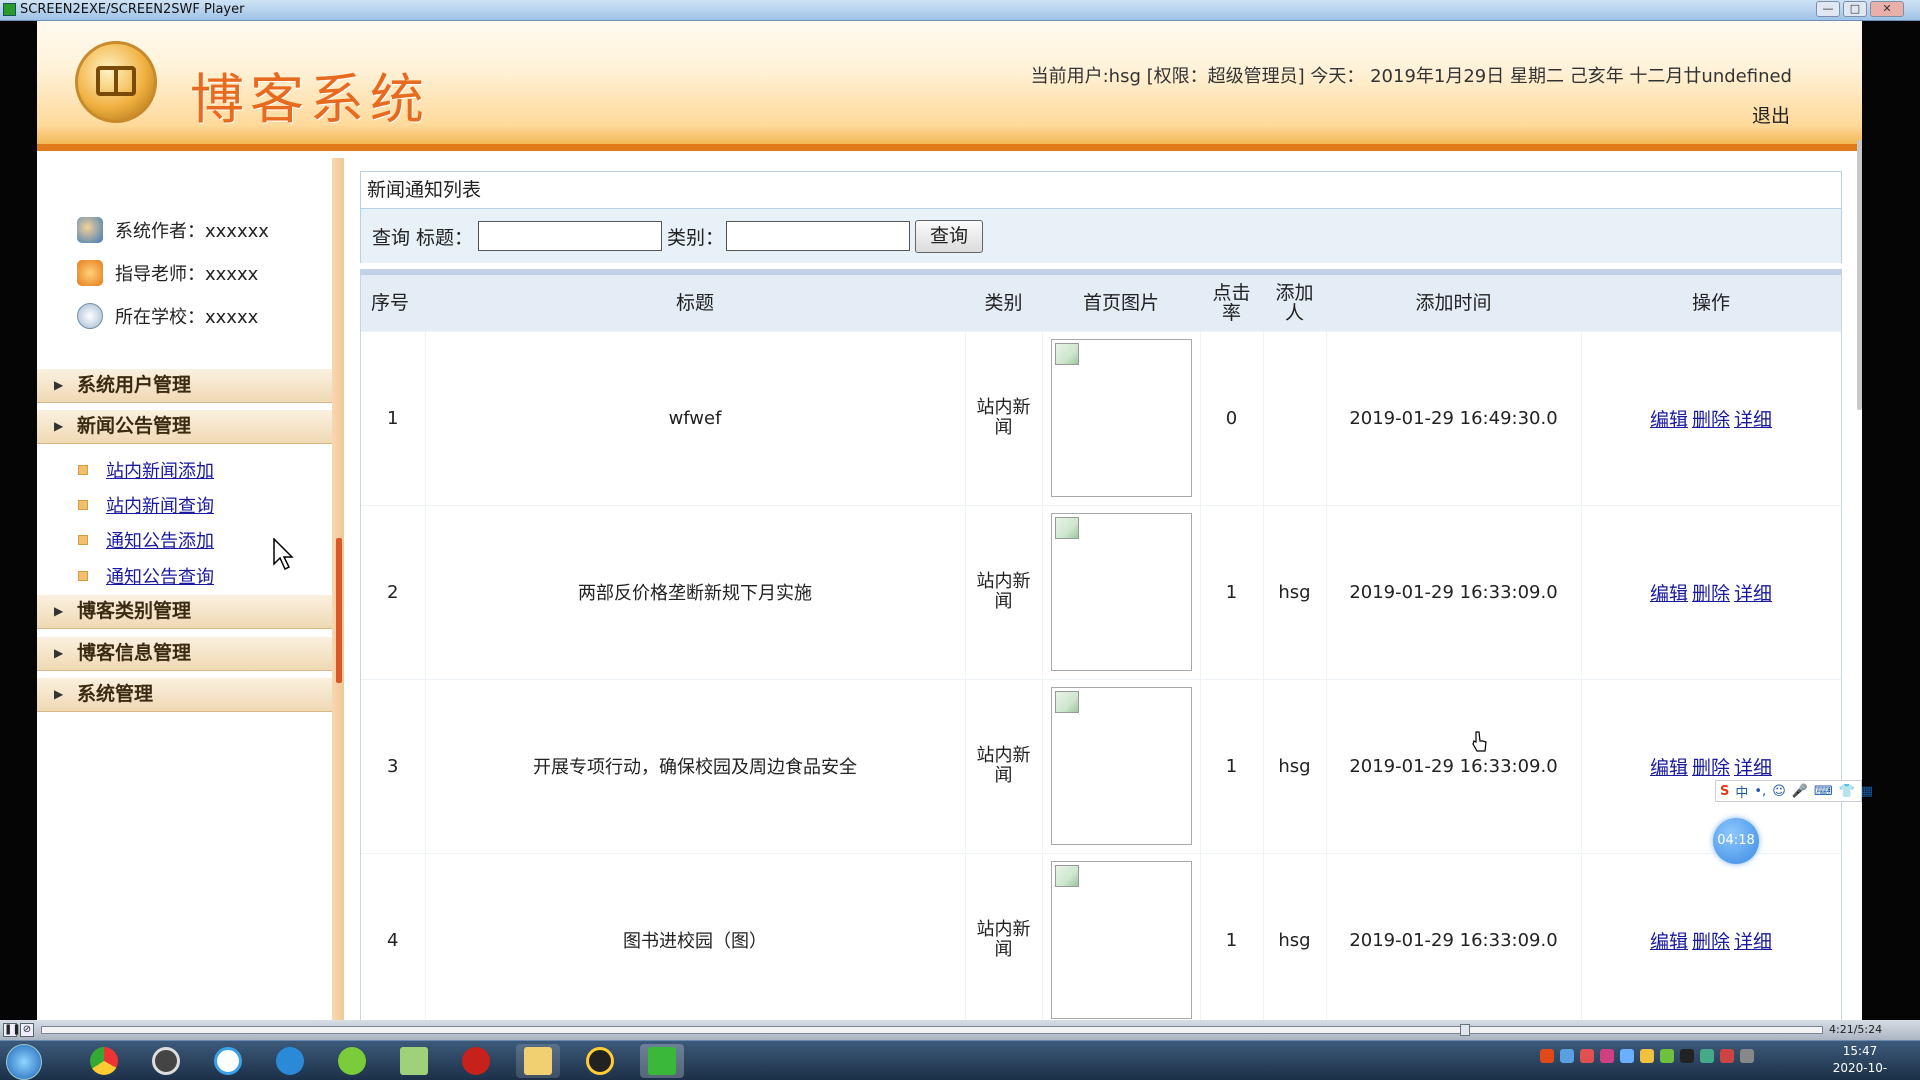  What do you see at coordinates (18, 521) in the screenshot?
I see `letterbox-left` at bounding box center [18, 521].